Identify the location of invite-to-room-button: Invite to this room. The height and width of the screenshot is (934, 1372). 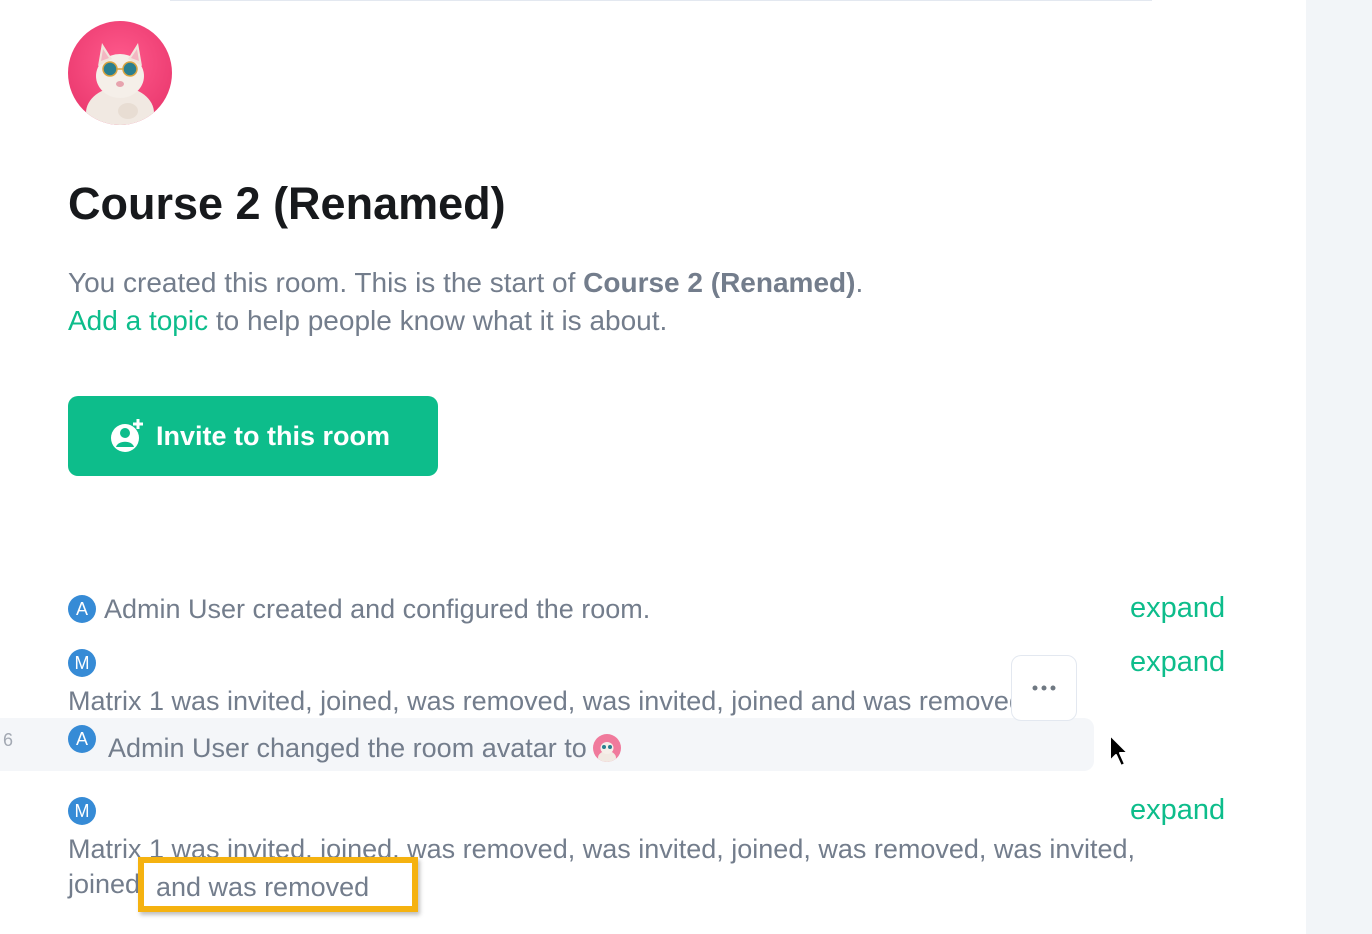
(253, 436).